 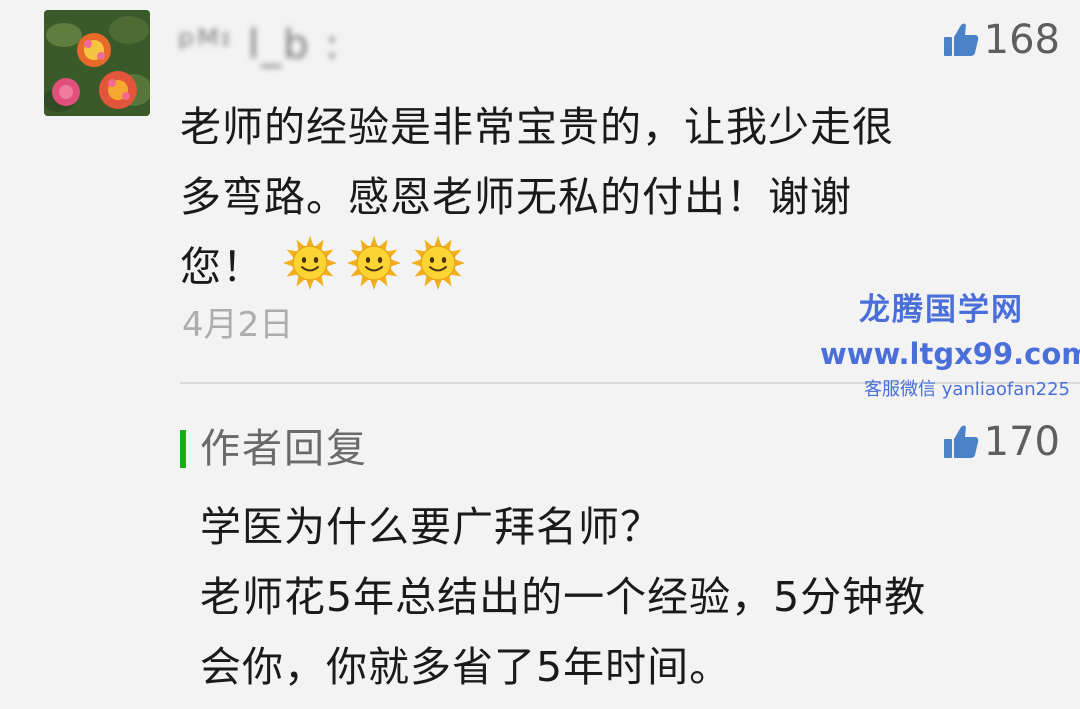 I want to click on reply-line: 会你，你就多省了5年时间。, so click(x=466, y=667).